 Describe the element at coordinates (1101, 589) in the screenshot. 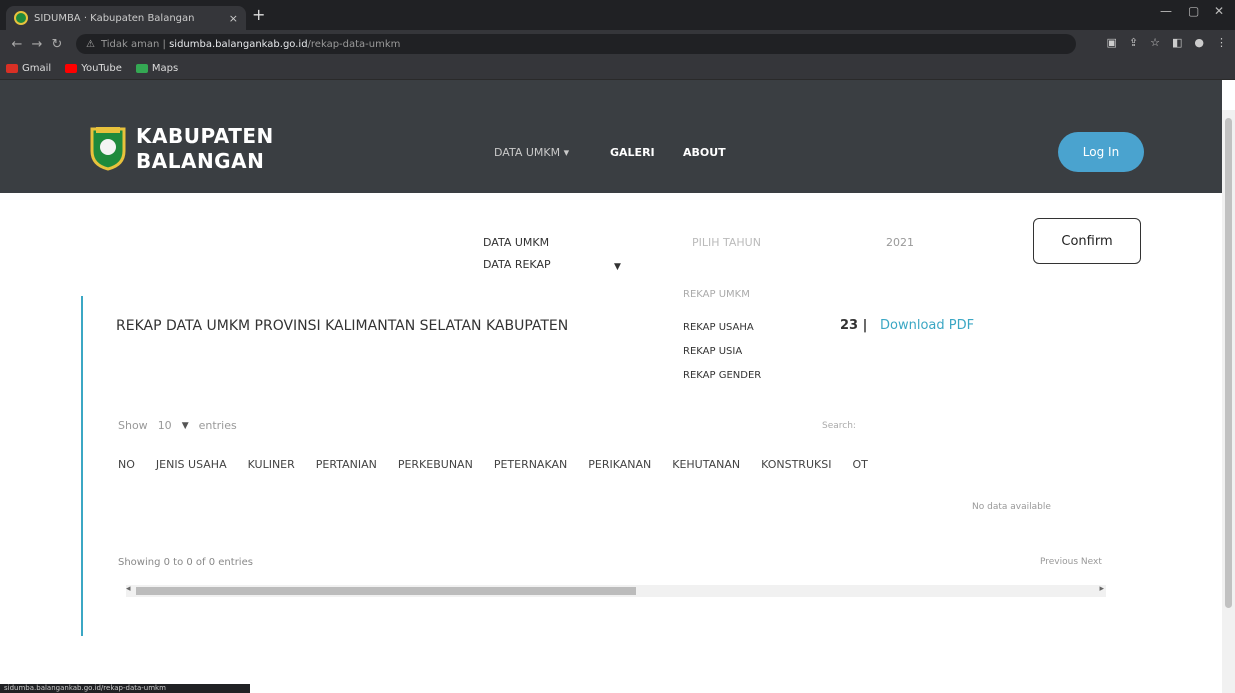

I see `scroll-right-icon: ▸` at that location.